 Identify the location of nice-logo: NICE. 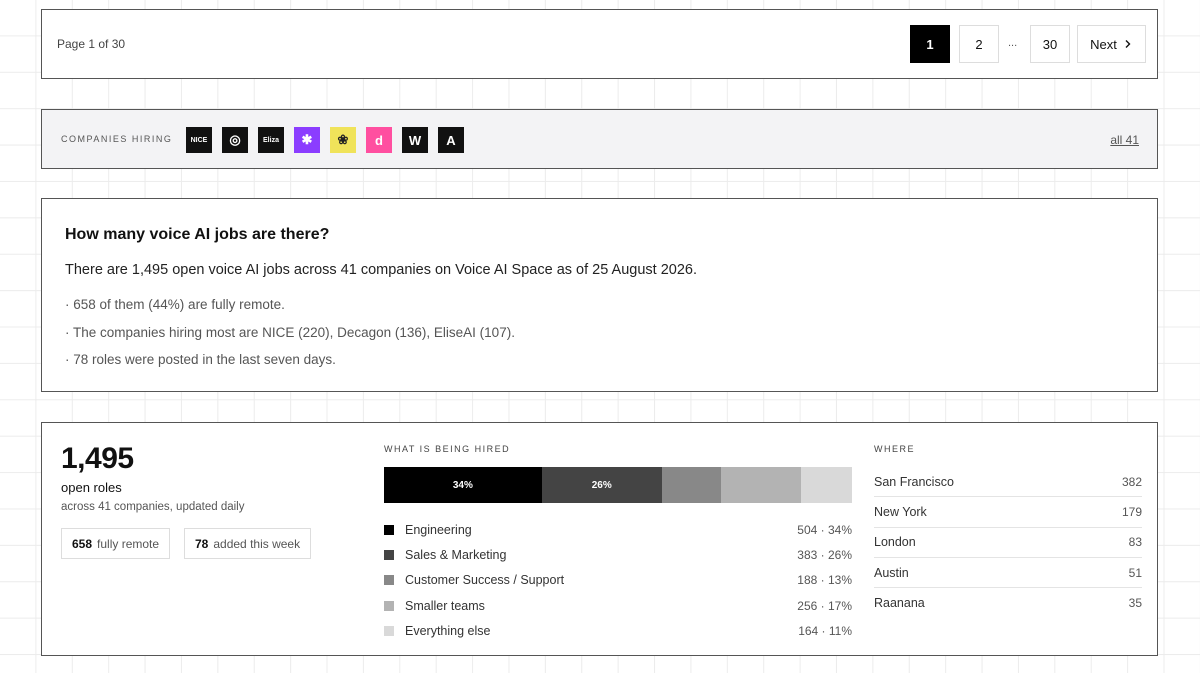
(199, 140).